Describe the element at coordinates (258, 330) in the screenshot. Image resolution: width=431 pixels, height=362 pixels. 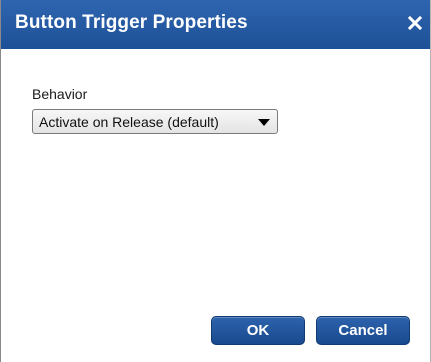
I see `ok-button: OK` at that location.